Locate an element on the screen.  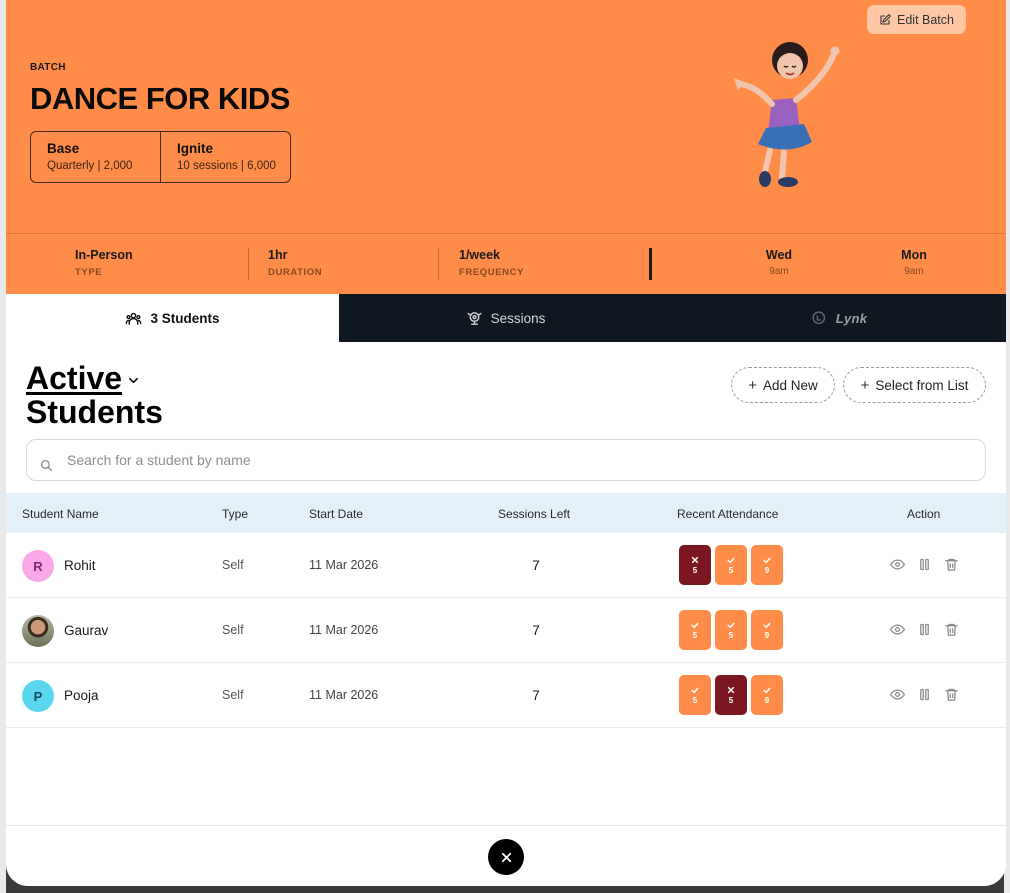
info-label: TYPE is located at coordinates (89, 272).